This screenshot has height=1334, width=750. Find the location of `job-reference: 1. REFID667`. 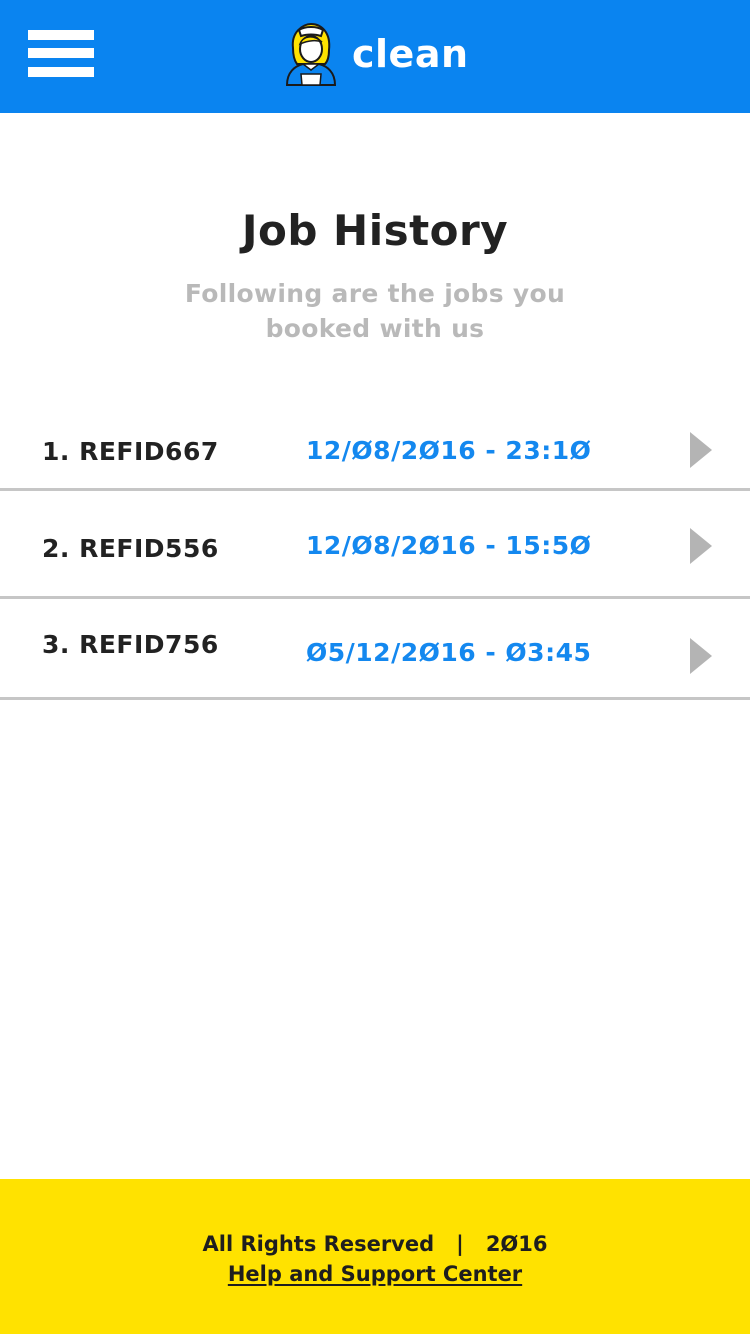

job-reference: 1. REFID667 is located at coordinates (130, 451).